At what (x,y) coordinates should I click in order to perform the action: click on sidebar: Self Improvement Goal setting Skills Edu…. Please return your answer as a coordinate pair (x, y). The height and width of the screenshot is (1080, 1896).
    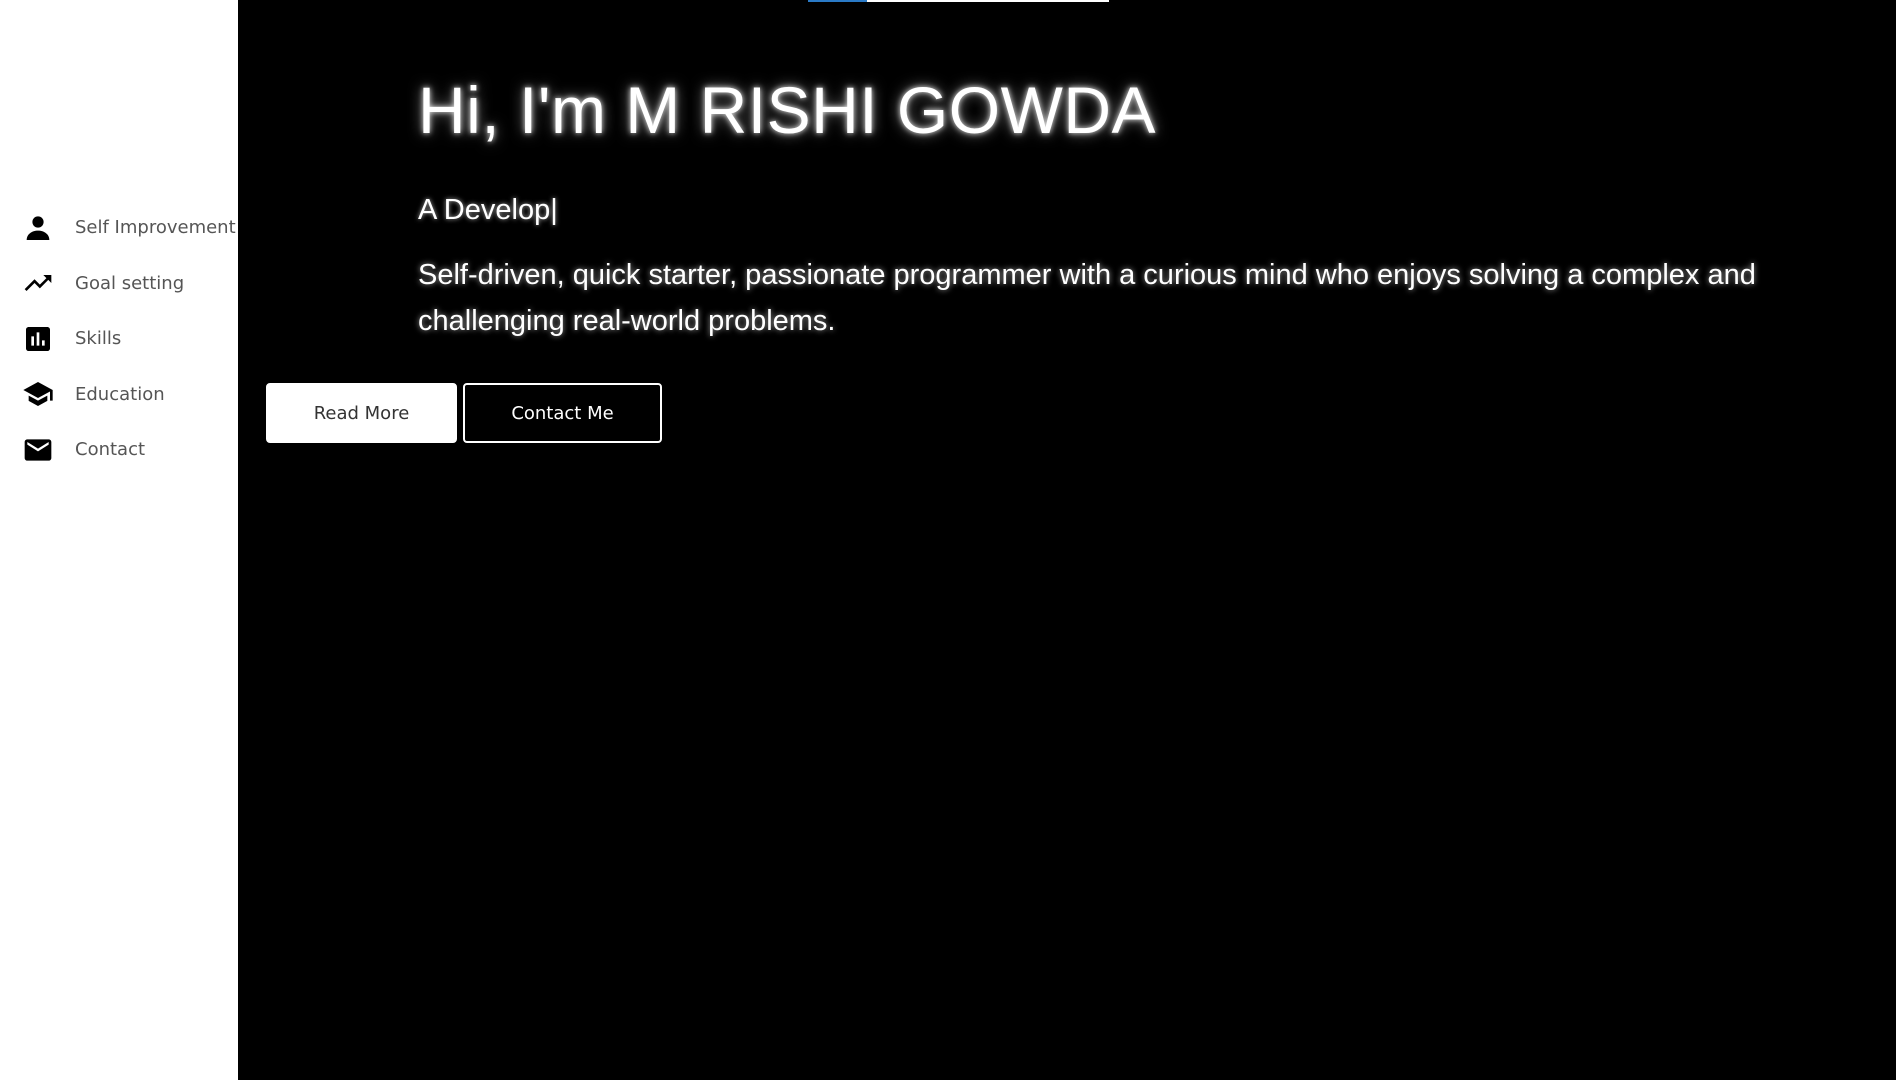
    Looking at the image, I should click on (119, 540).